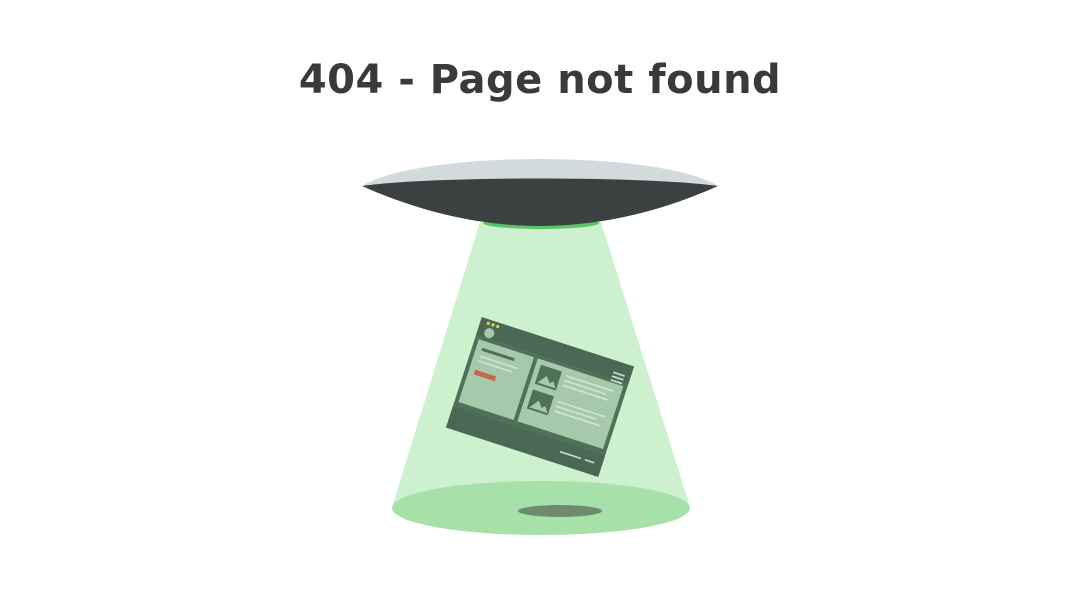  What do you see at coordinates (560, 511) in the screenshot?
I see `shadow` at bounding box center [560, 511].